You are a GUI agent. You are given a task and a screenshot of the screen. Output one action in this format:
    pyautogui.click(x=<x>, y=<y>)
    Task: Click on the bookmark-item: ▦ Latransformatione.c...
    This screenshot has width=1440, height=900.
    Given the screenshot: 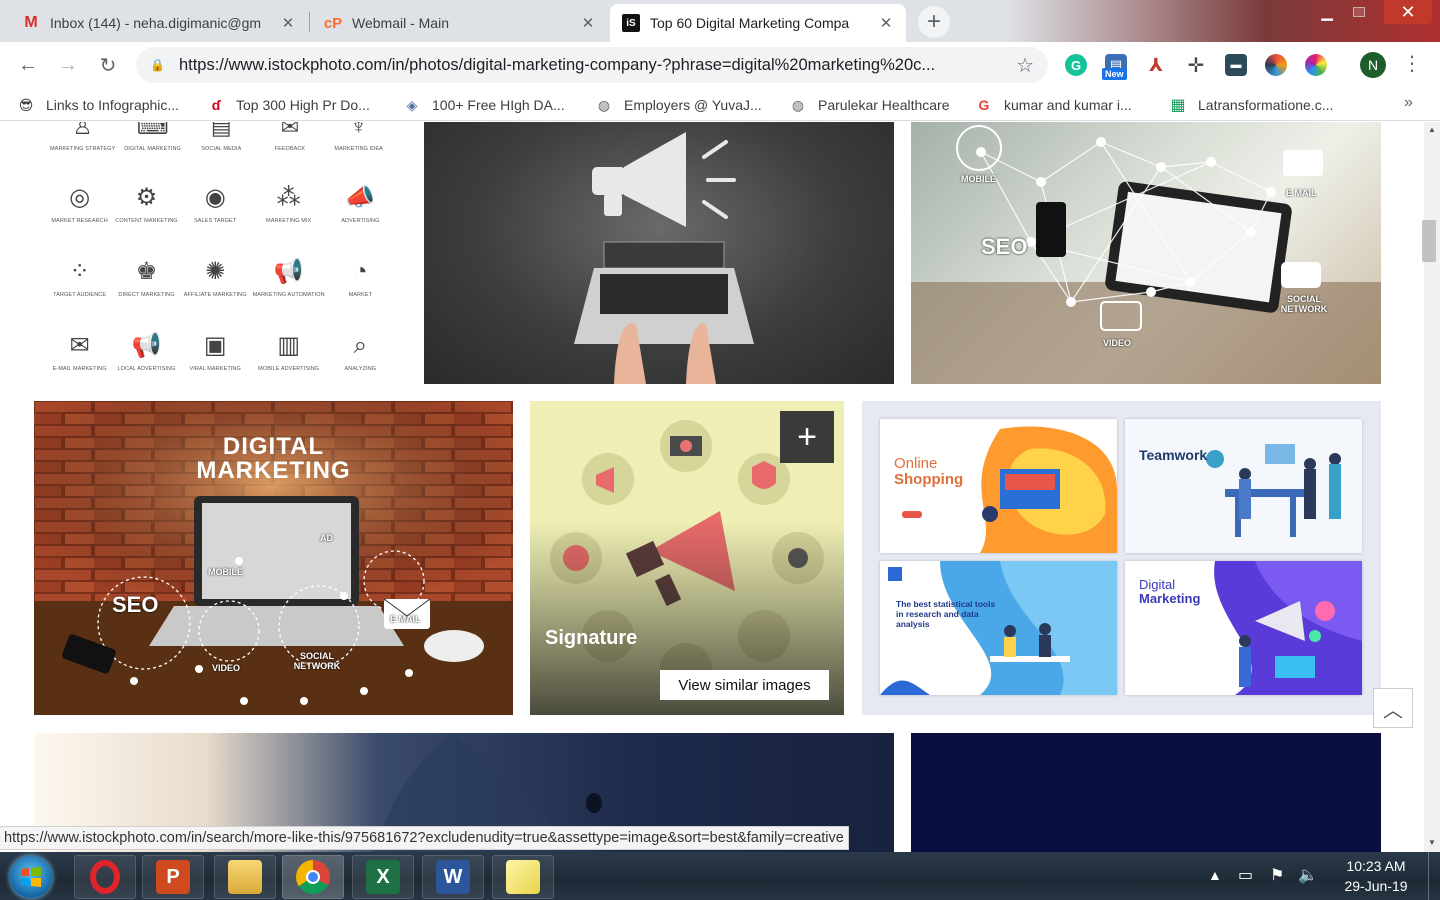 What is the action you would take?
    pyautogui.click(x=1250, y=105)
    